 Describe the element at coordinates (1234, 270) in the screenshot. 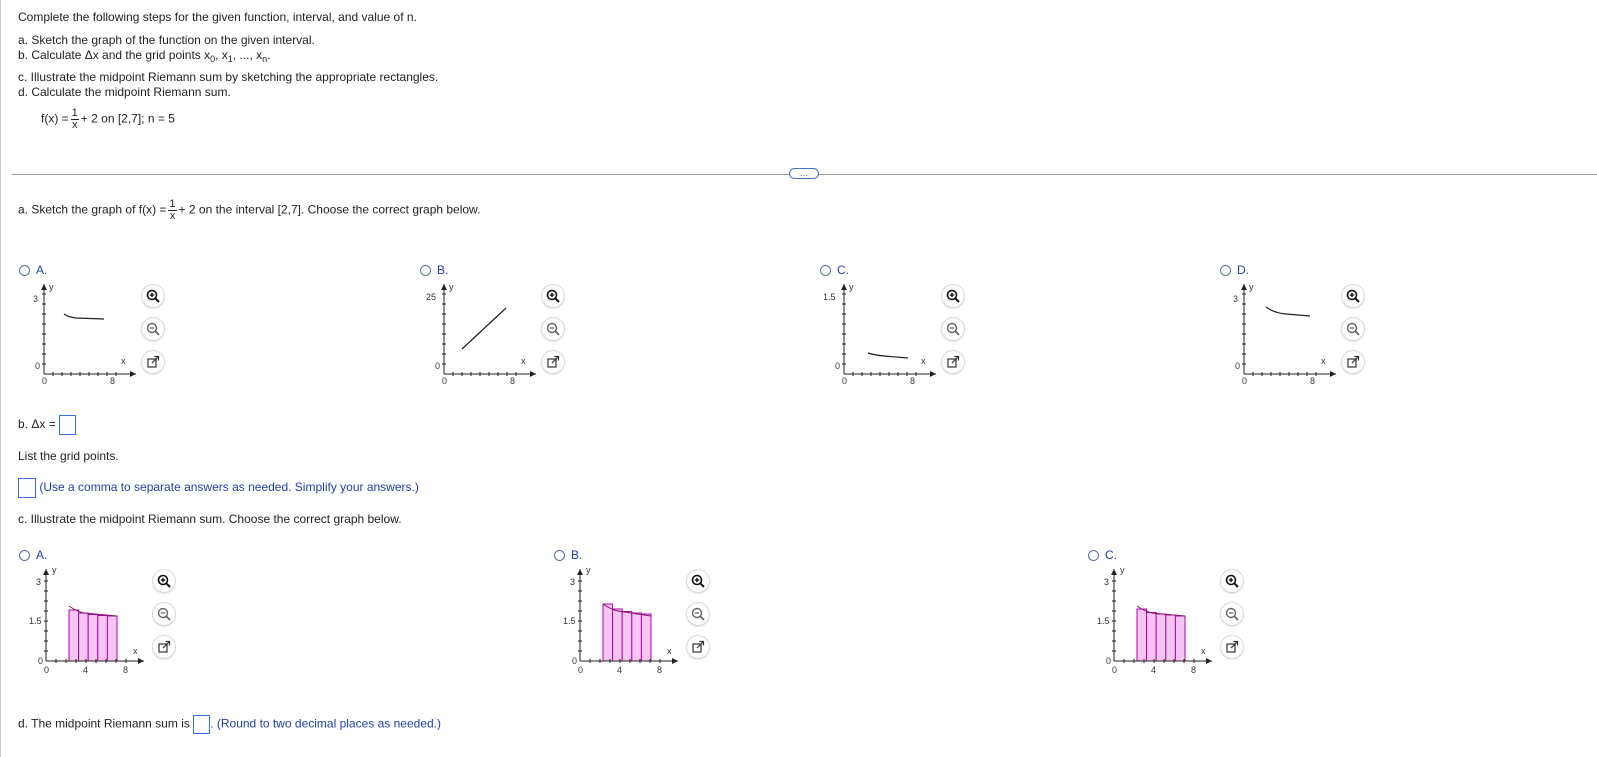

I see `part-a-option-d: D.` at that location.